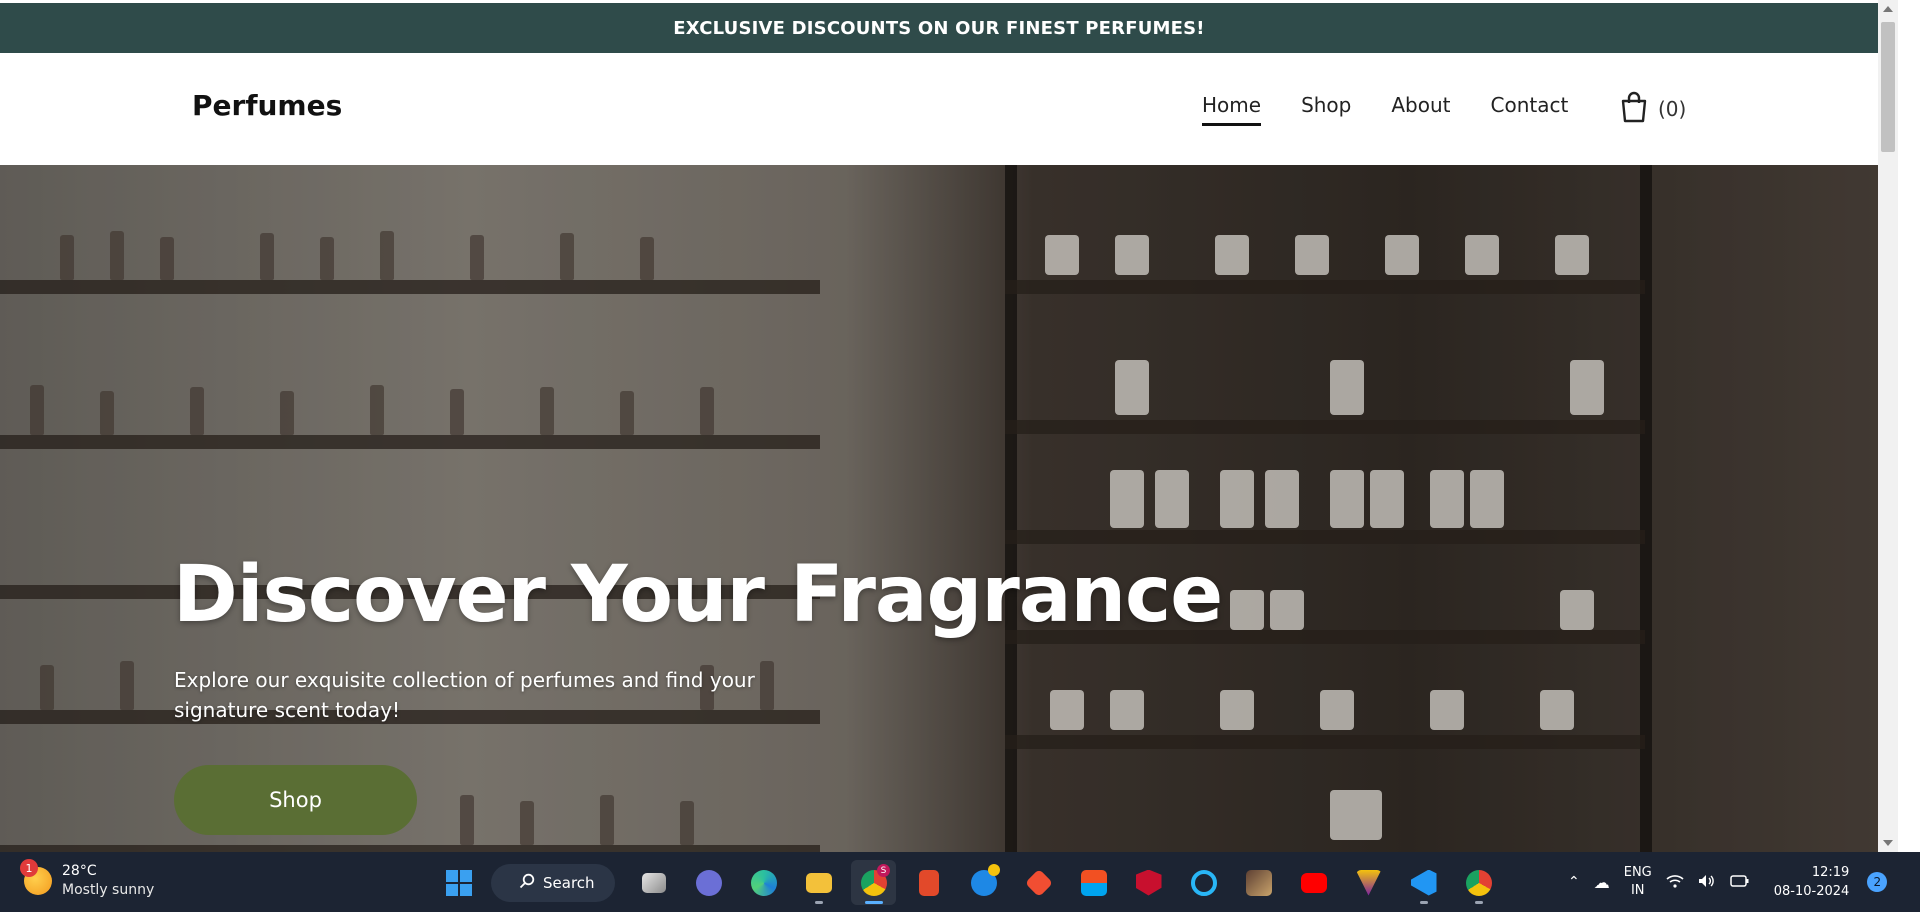 The image size is (1920, 912). I want to click on search-label: Search, so click(569, 882).